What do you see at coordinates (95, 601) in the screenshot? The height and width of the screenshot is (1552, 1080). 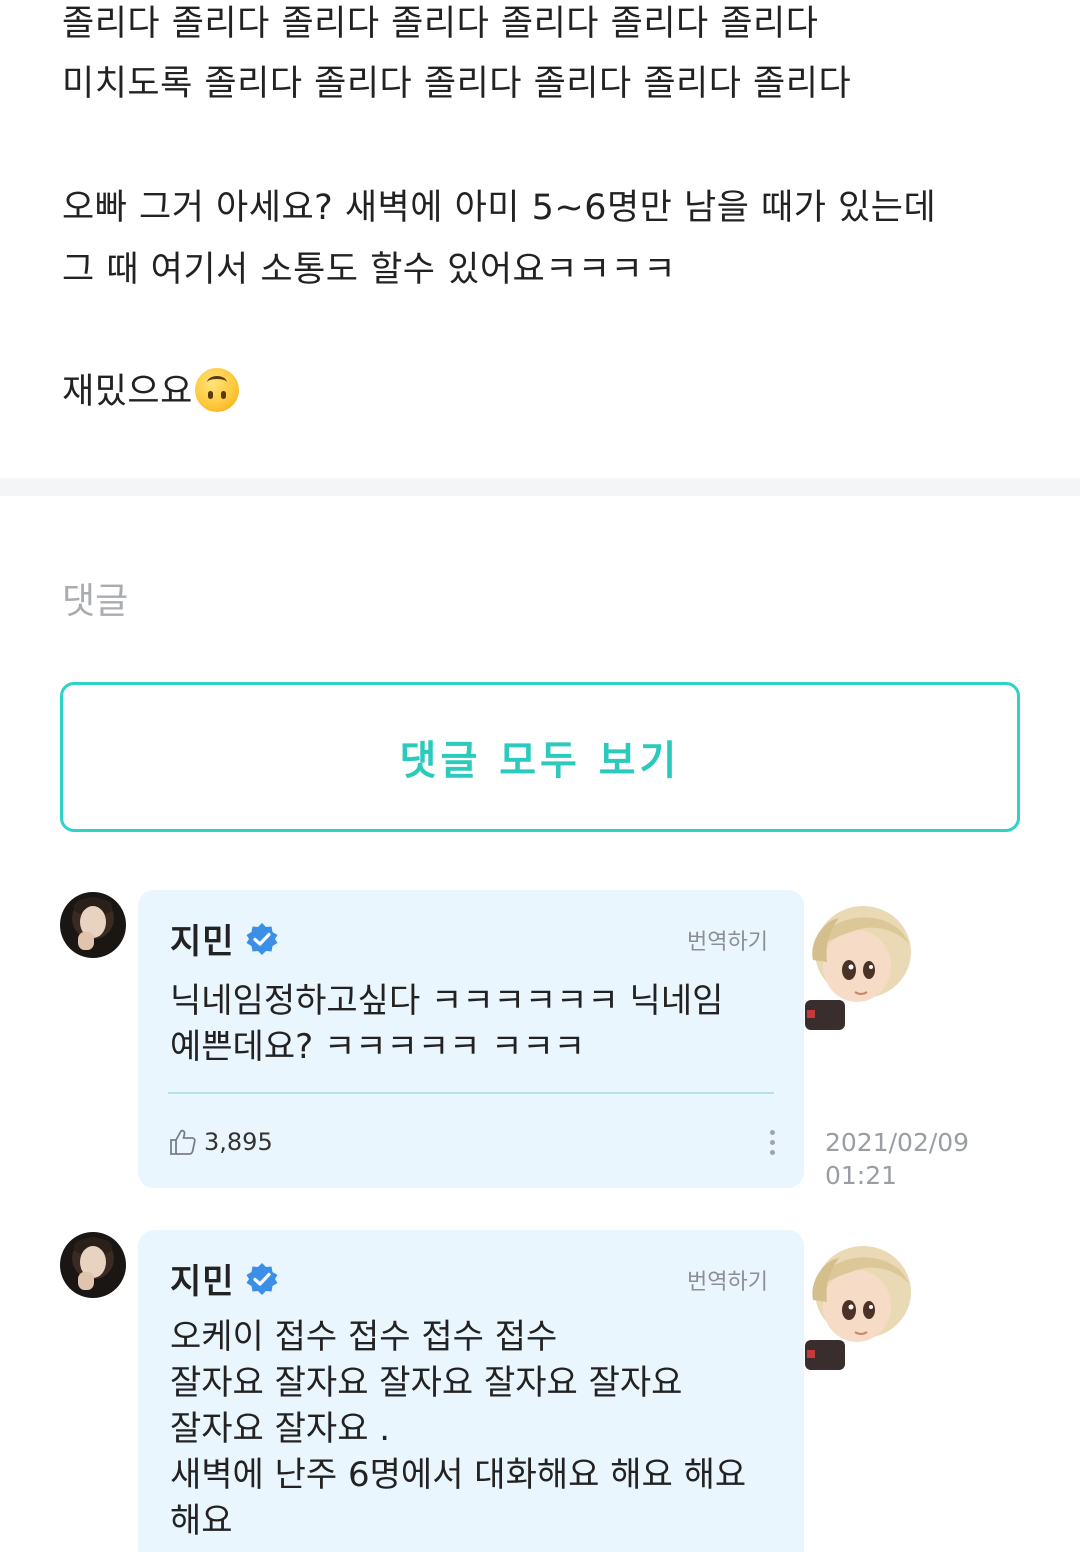 I see `comments-heading: 댓글` at bounding box center [95, 601].